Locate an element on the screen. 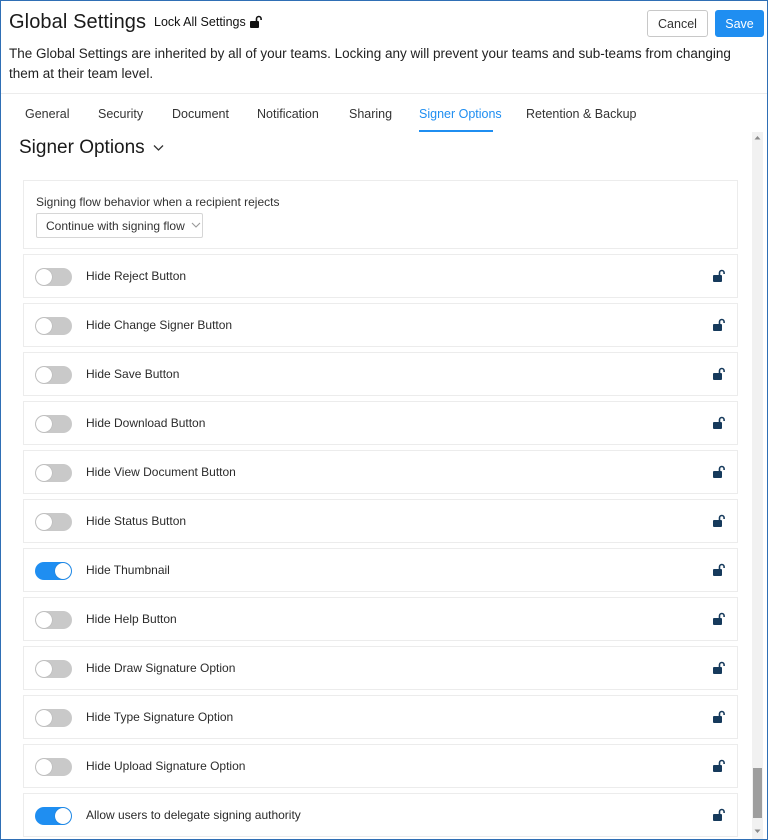 This screenshot has height=840, width=768. setting-label: Hide Download Button is located at coordinates (146, 423).